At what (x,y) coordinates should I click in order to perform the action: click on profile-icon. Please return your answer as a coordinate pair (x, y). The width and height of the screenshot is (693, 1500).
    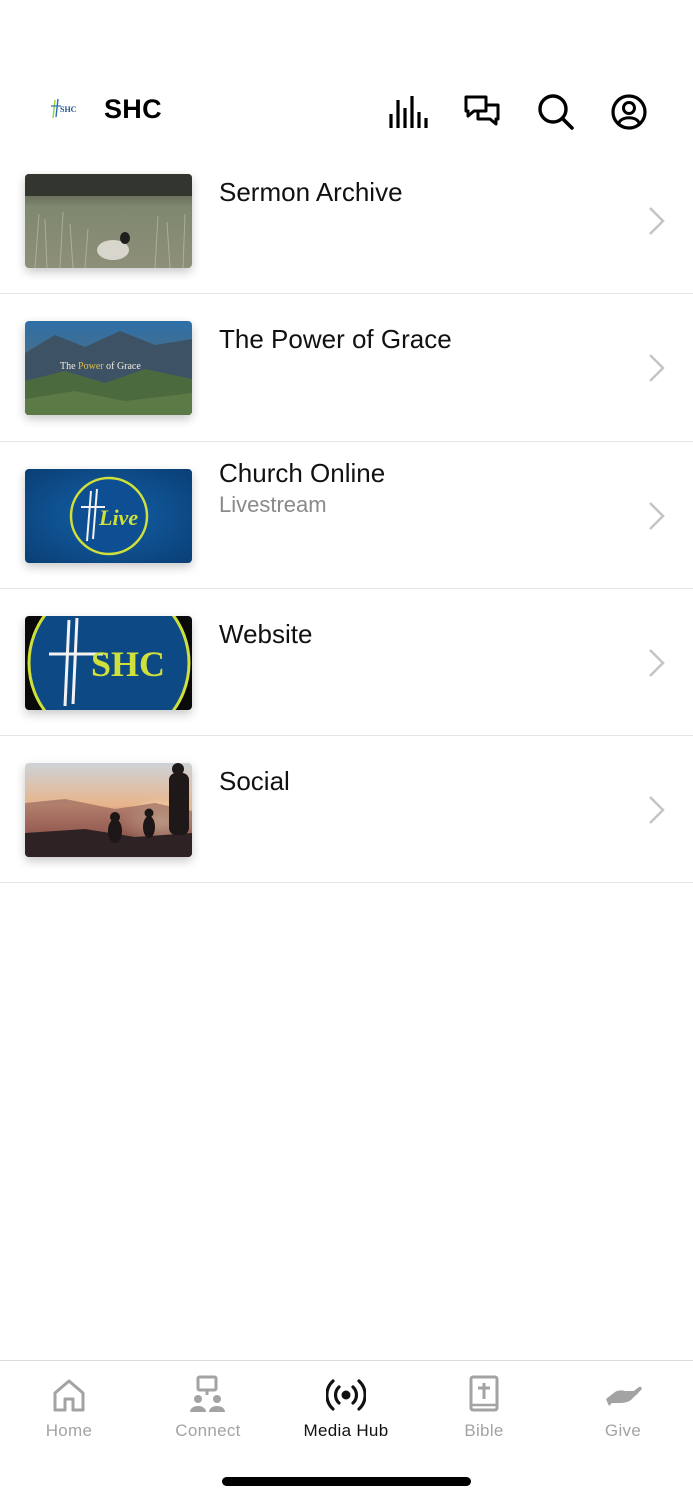
    Looking at the image, I should click on (629, 112).